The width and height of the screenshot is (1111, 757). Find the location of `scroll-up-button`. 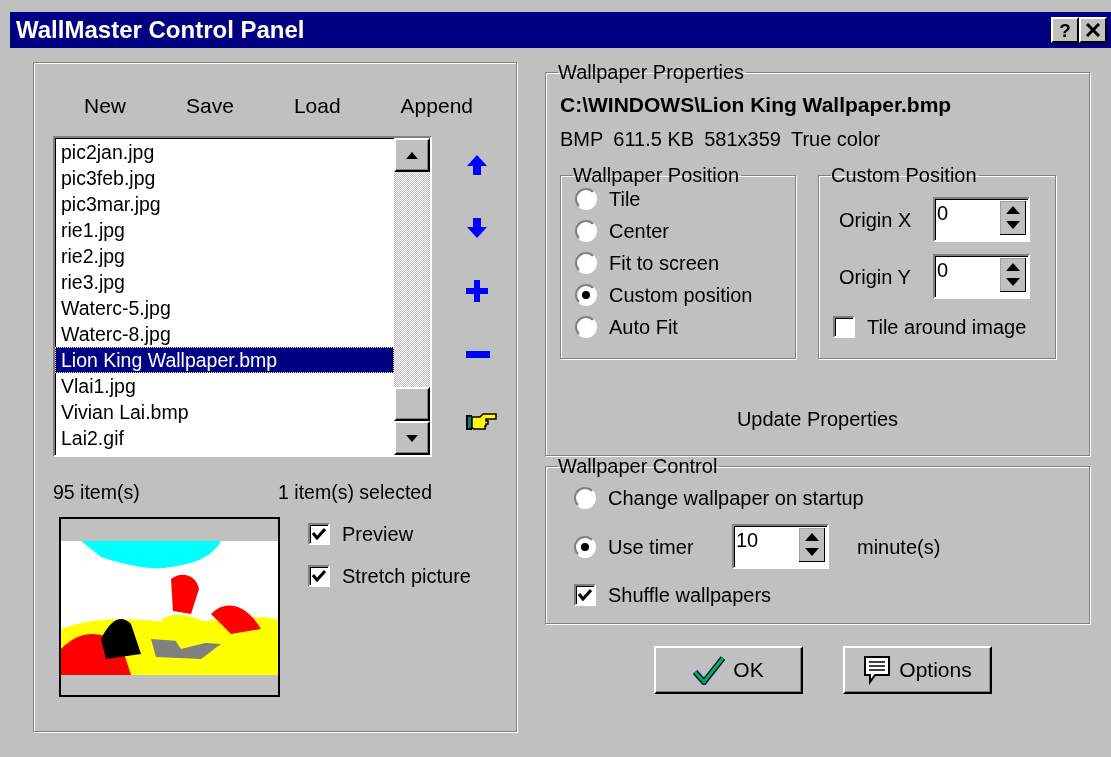

scroll-up-button is located at coordinates (412, 155).